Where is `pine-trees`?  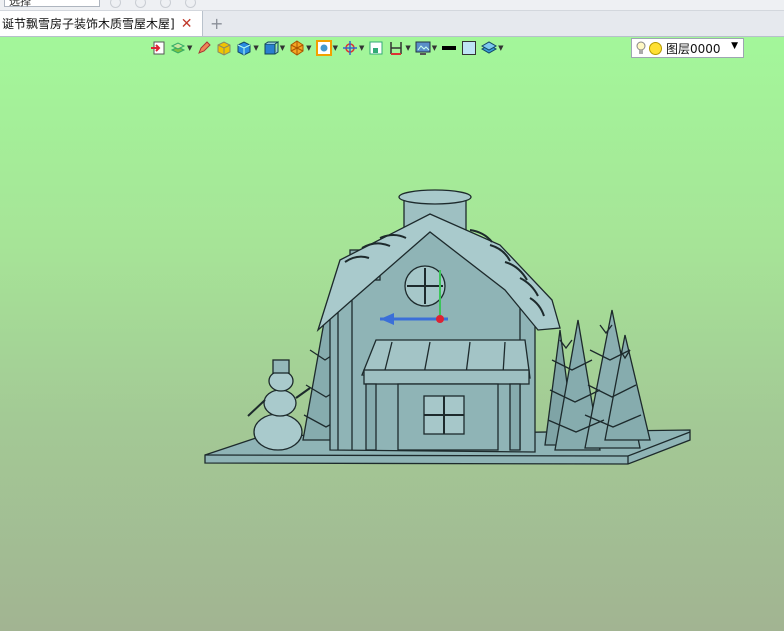
pine-trees is located at coordinates (597, 380).